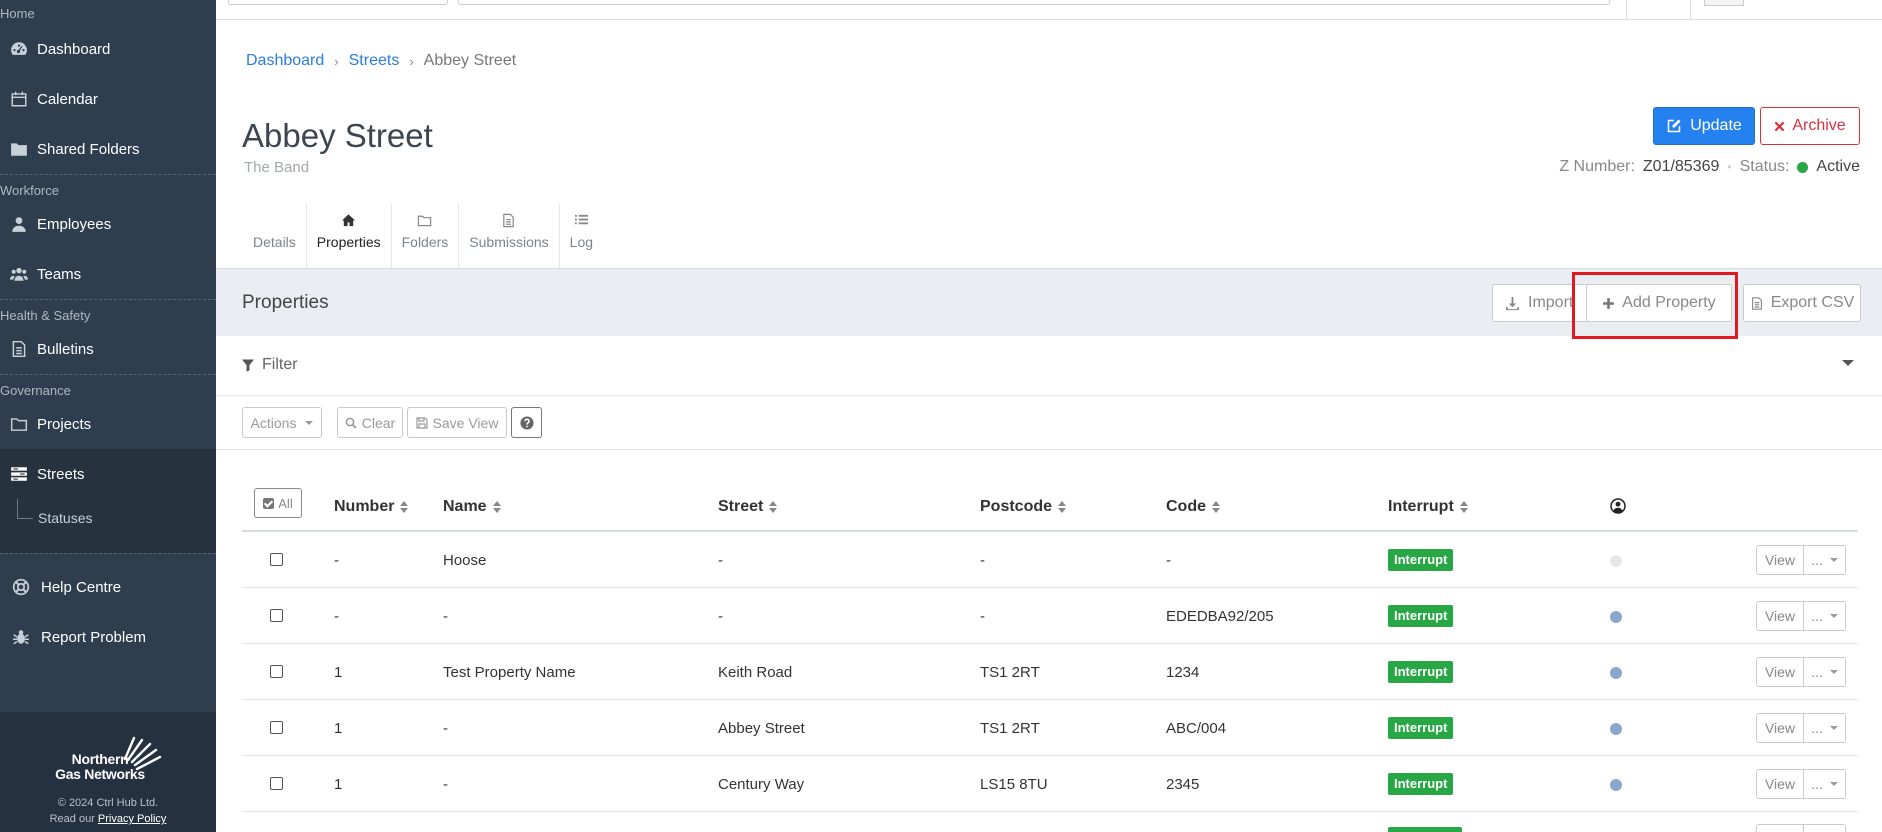 The width and height of the screenshot is (1882, 832). I want to click on update-button: Update, so click(1704, 126).